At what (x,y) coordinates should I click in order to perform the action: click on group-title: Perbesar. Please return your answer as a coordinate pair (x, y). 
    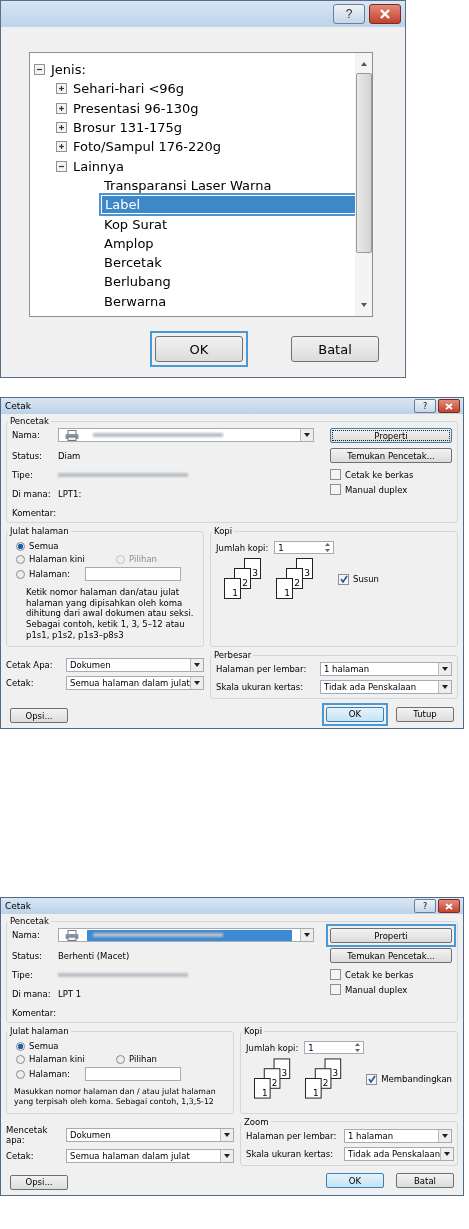
    Looking at the image, I should click on (233, 655).